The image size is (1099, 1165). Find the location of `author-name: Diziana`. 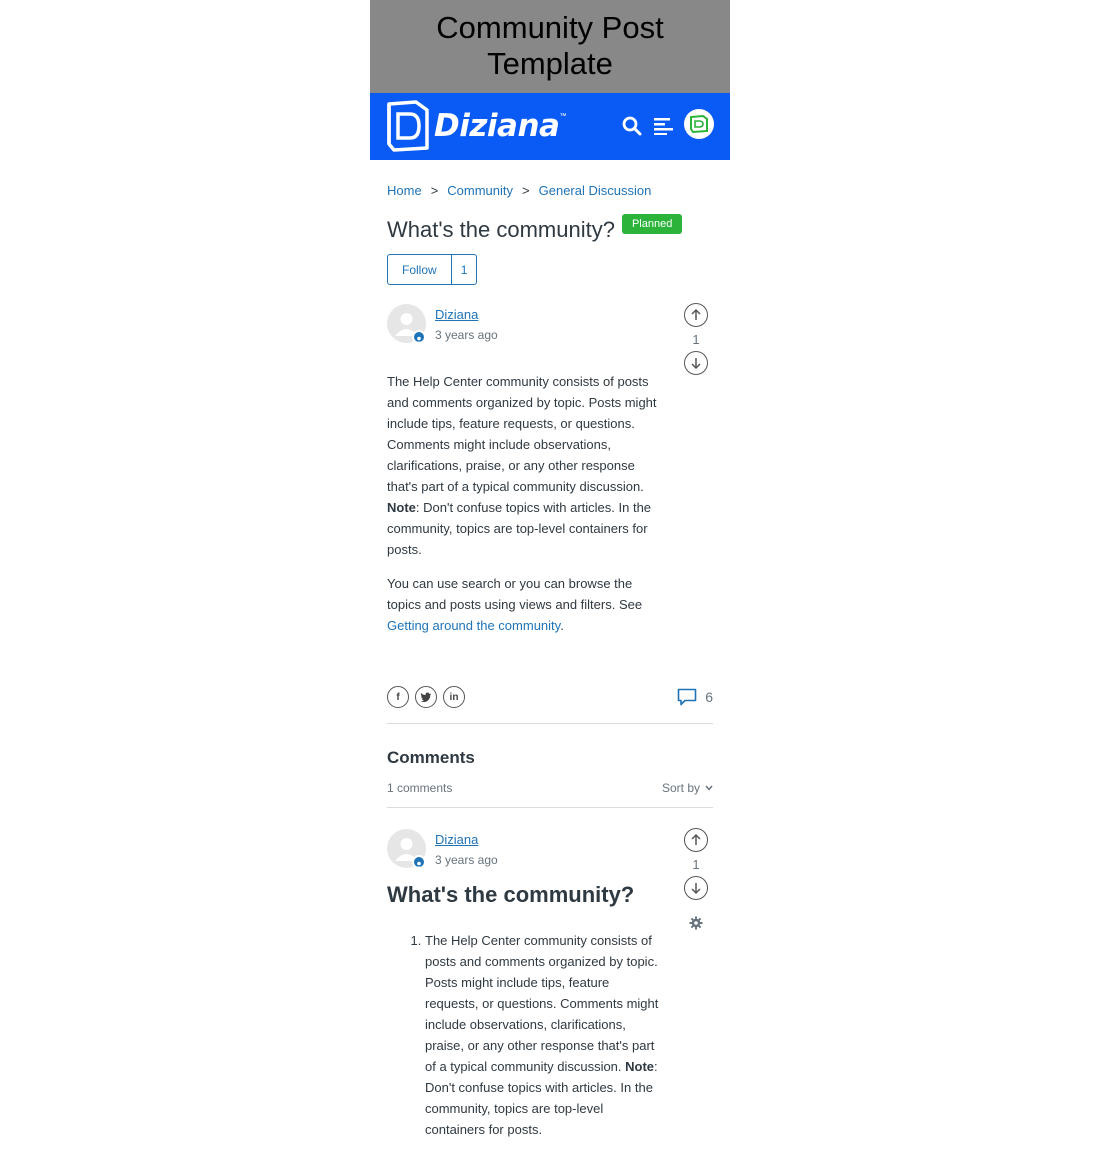

author-name: Diziana is located at coordinates (456, 314).